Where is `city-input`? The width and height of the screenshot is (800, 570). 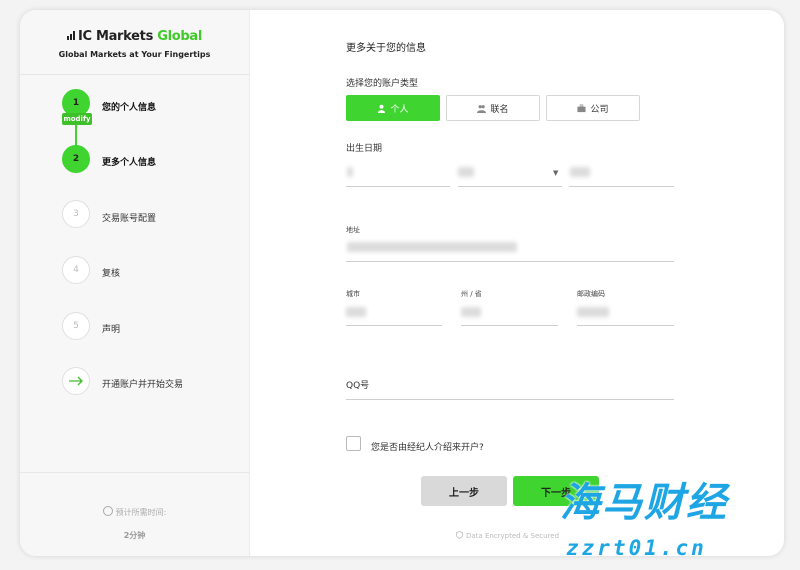
city-input is located at coordinates (394, 325).